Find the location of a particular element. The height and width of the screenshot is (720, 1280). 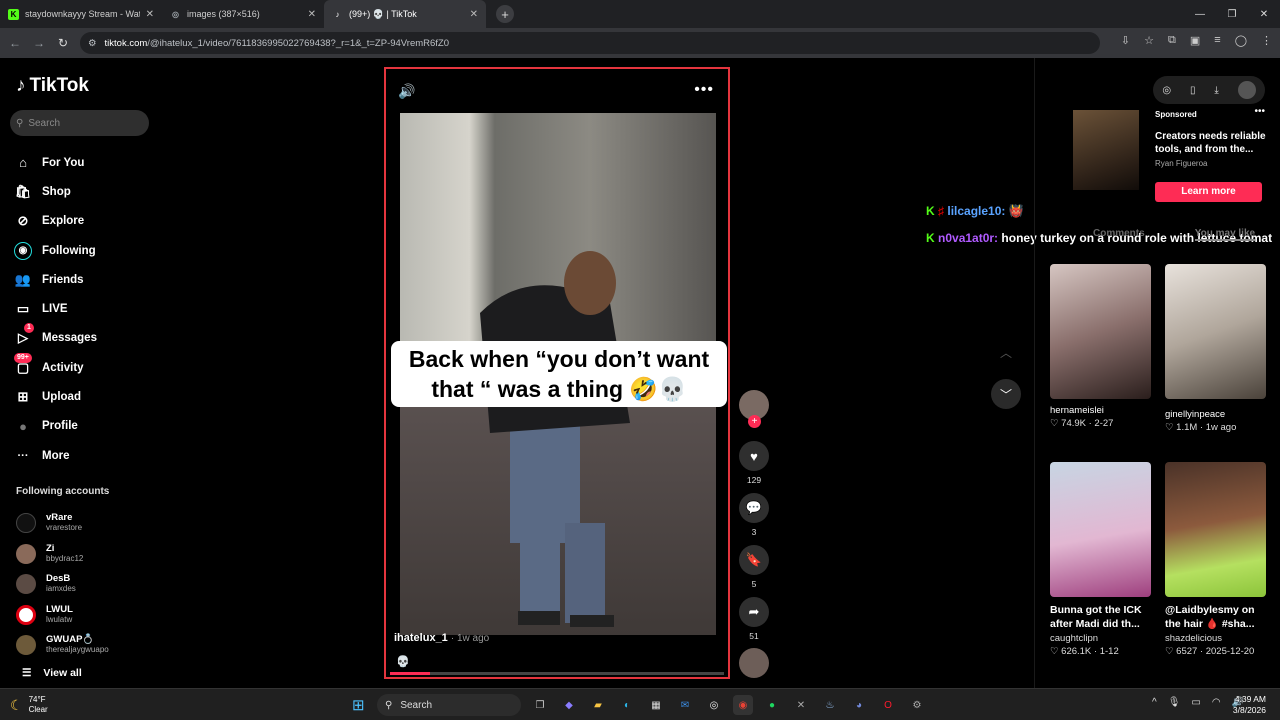

ad-thumbnail is located at coordinates (1106, 150).